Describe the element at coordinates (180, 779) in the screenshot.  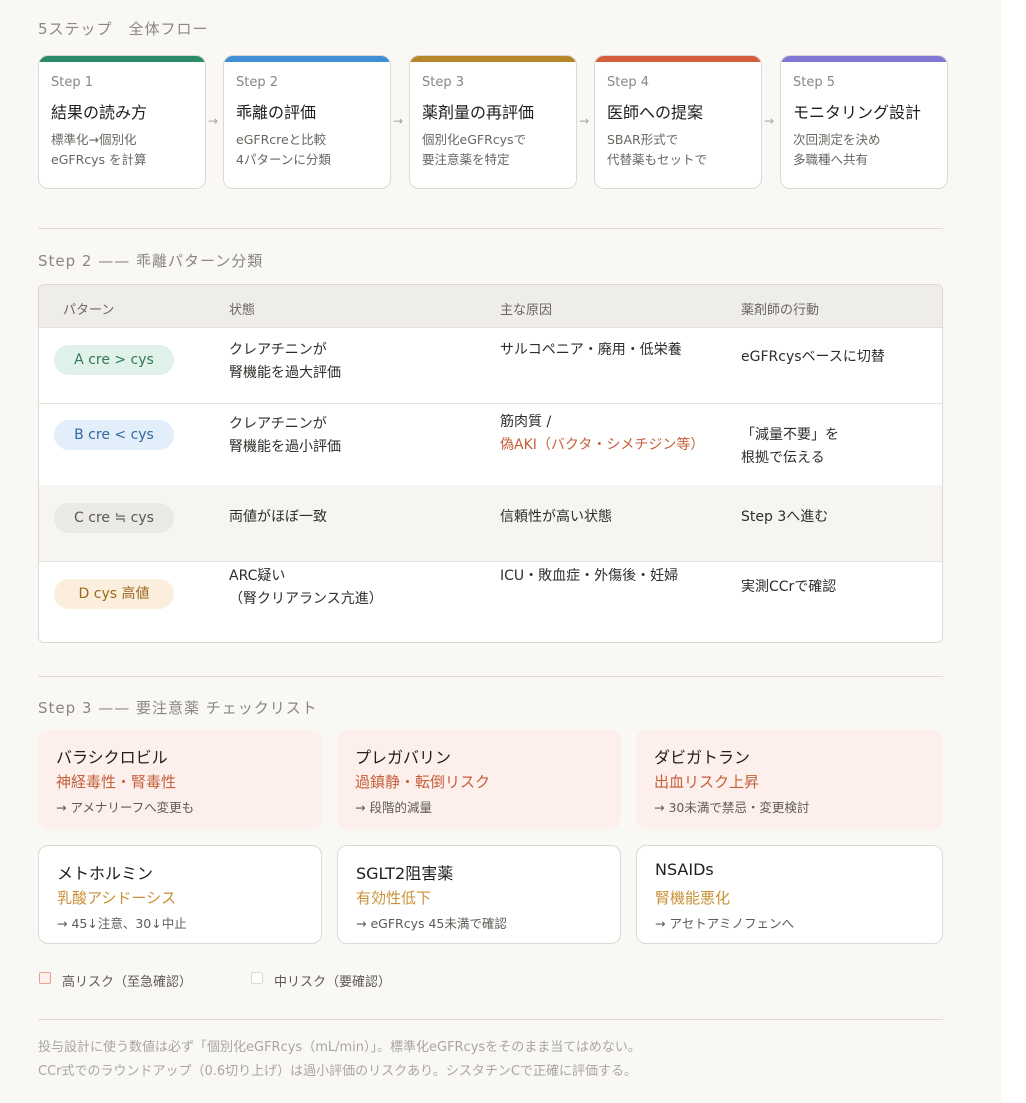
I see `drug-card-valacyclovir: バラシクロビル 神経毒性・腎毒性 → アメナリーフへ変更も` at that location.